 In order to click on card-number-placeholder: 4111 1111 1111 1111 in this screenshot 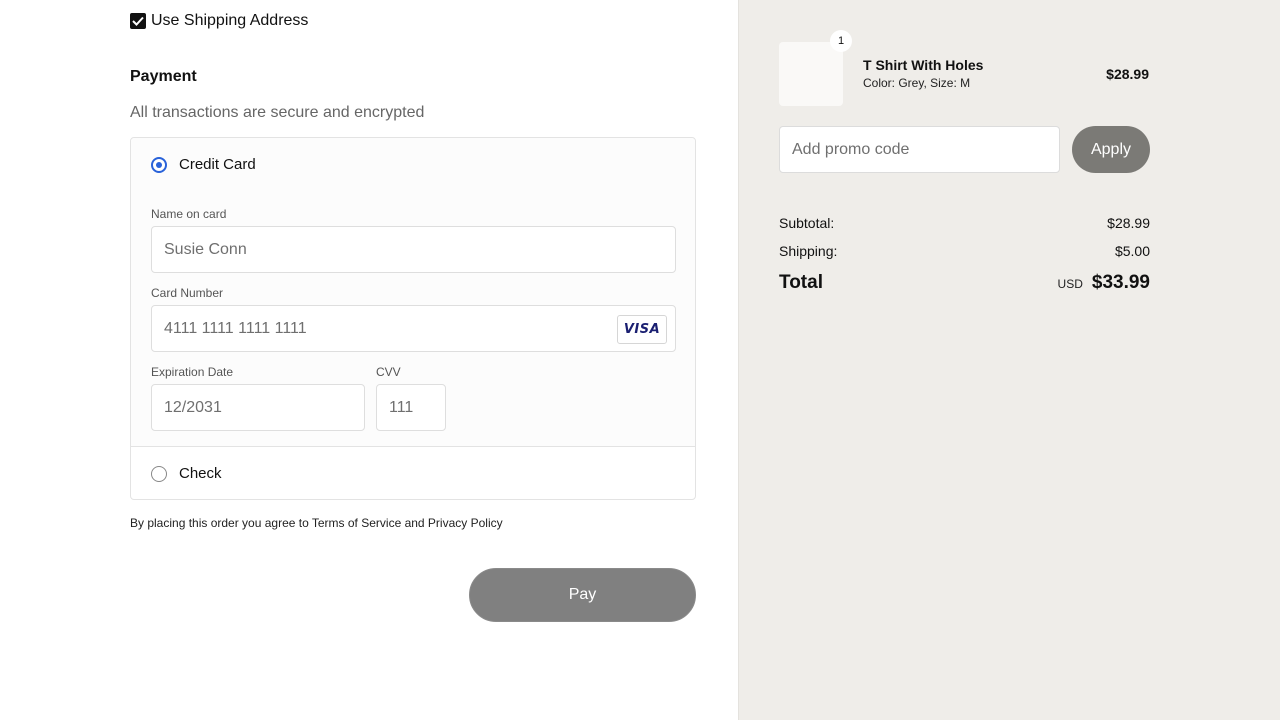, I will do `click(235, 328)`.